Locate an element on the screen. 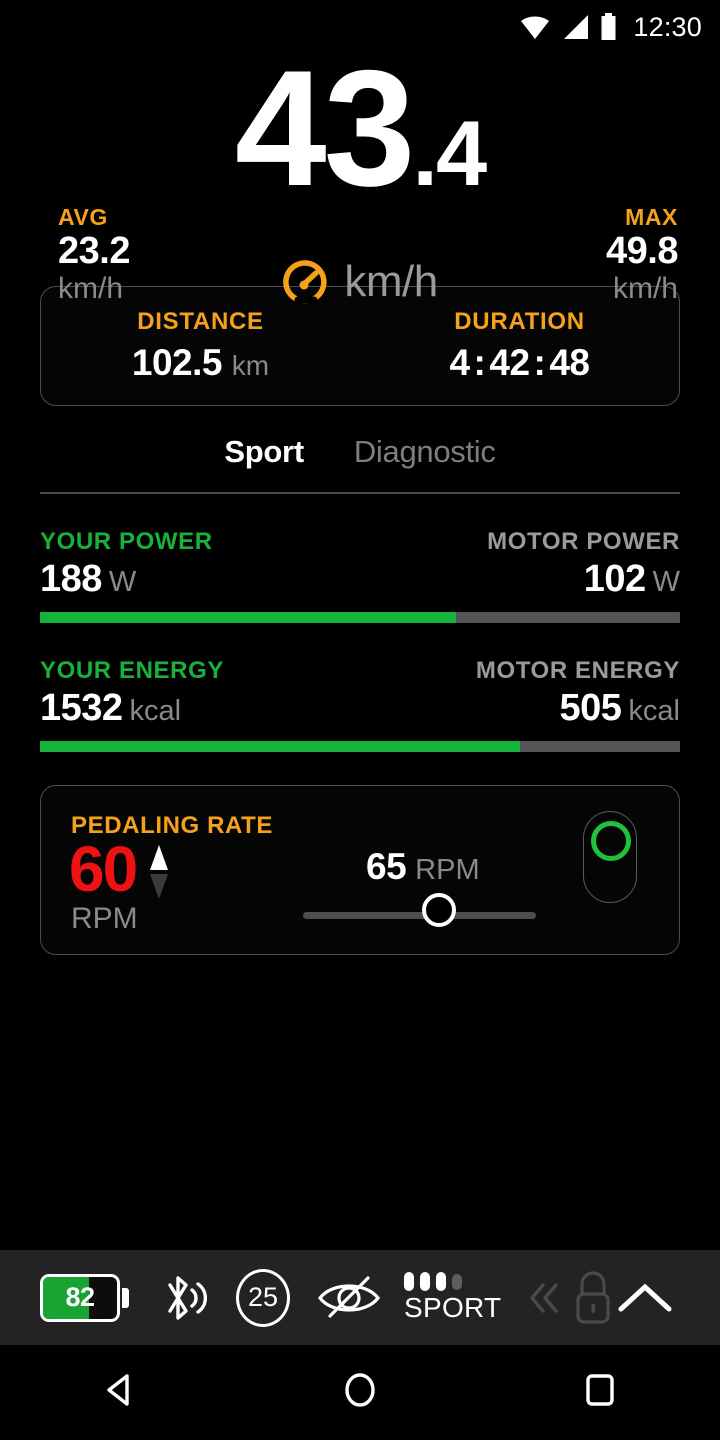  distance-unit: km is located at coordinates (250, 365).